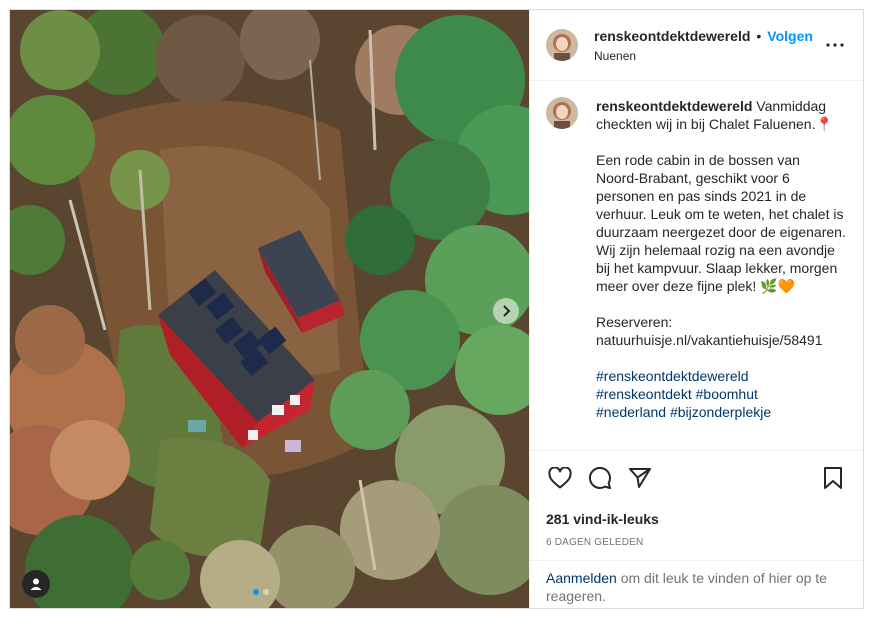  I want to click on bookmark-icon, so click(833, 478).